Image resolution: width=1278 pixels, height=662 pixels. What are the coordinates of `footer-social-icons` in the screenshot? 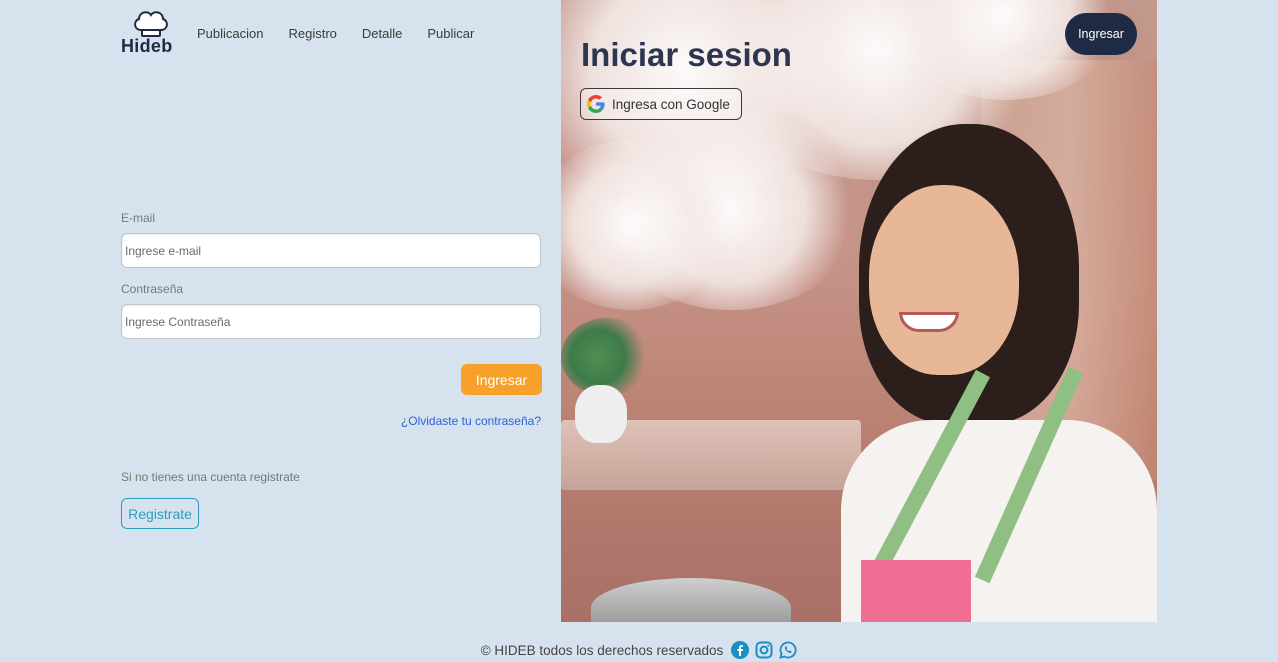 It's located at (764, 650).